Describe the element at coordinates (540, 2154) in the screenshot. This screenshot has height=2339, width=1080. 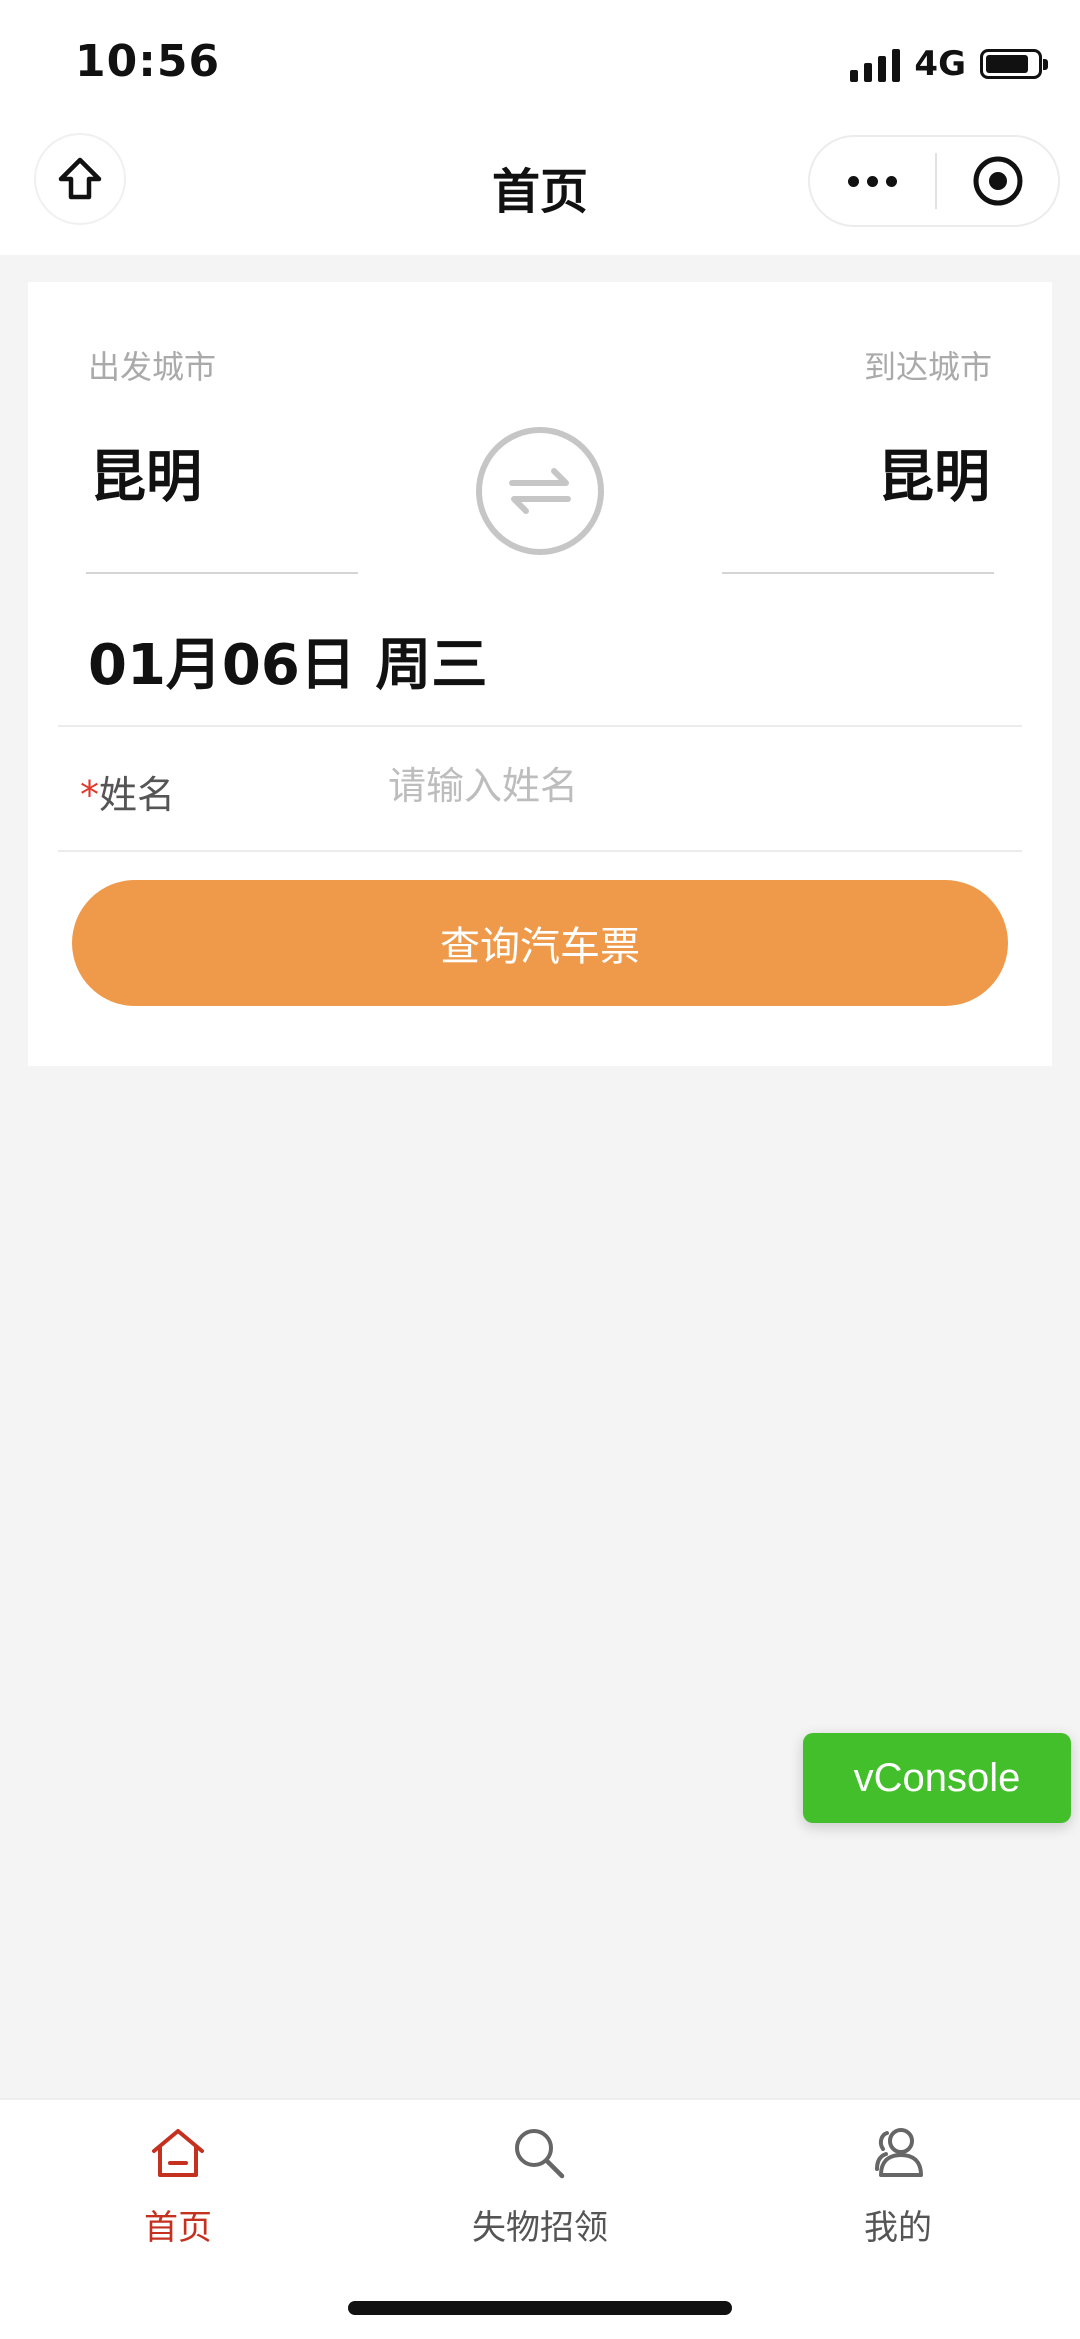
I see `search-icon` at that location.